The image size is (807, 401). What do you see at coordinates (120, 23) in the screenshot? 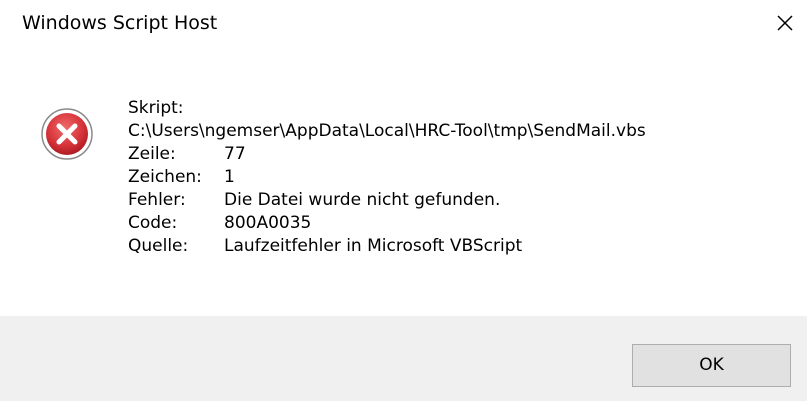
I see `window-title: Windows Script Host` at bounding box center [120, 23].